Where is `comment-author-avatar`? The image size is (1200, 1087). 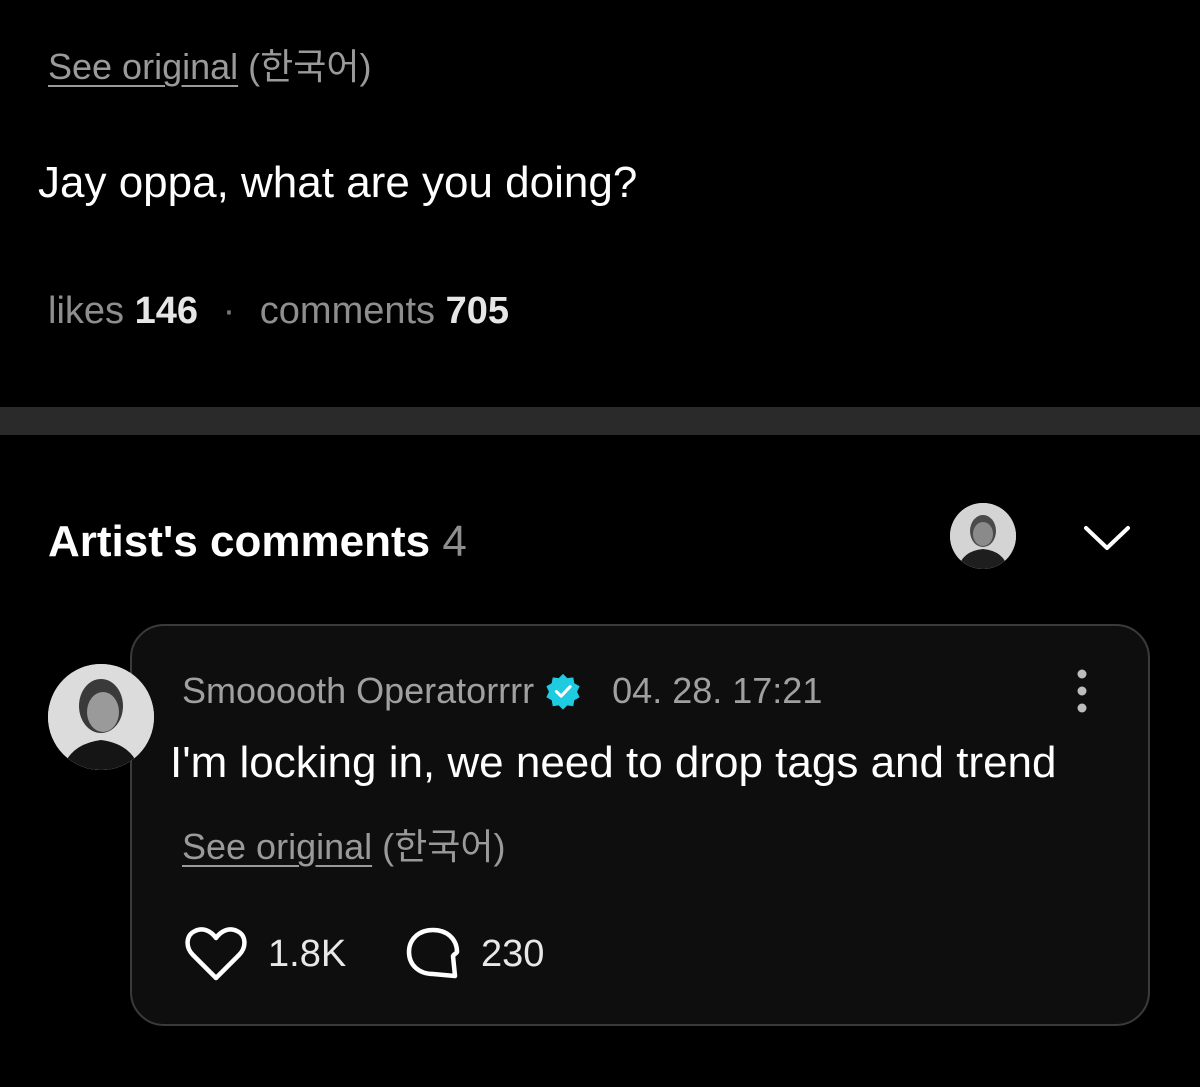 comment-author-avatar is located at coordinates (101, 717).